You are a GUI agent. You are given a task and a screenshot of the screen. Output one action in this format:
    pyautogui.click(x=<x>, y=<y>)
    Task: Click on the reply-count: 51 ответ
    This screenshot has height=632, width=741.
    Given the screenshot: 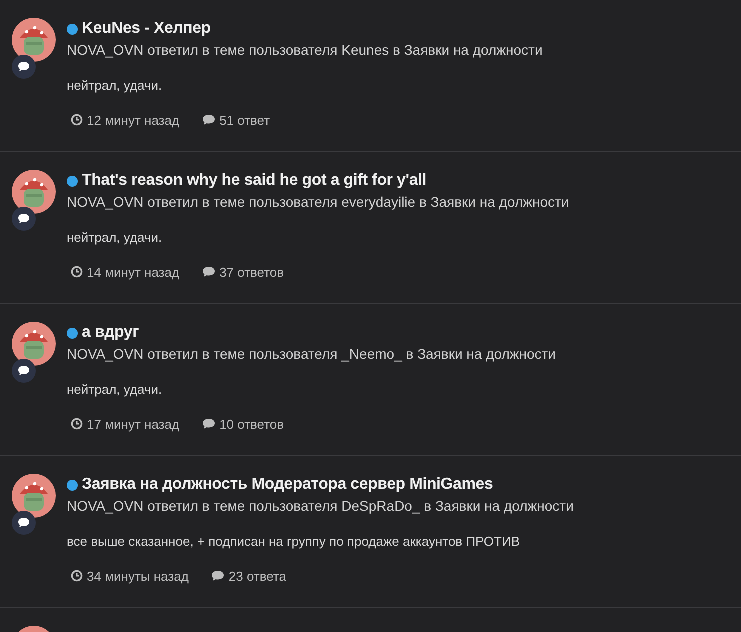 What is the action you would take?
    pyautogui.click(x=245, y=120)
    